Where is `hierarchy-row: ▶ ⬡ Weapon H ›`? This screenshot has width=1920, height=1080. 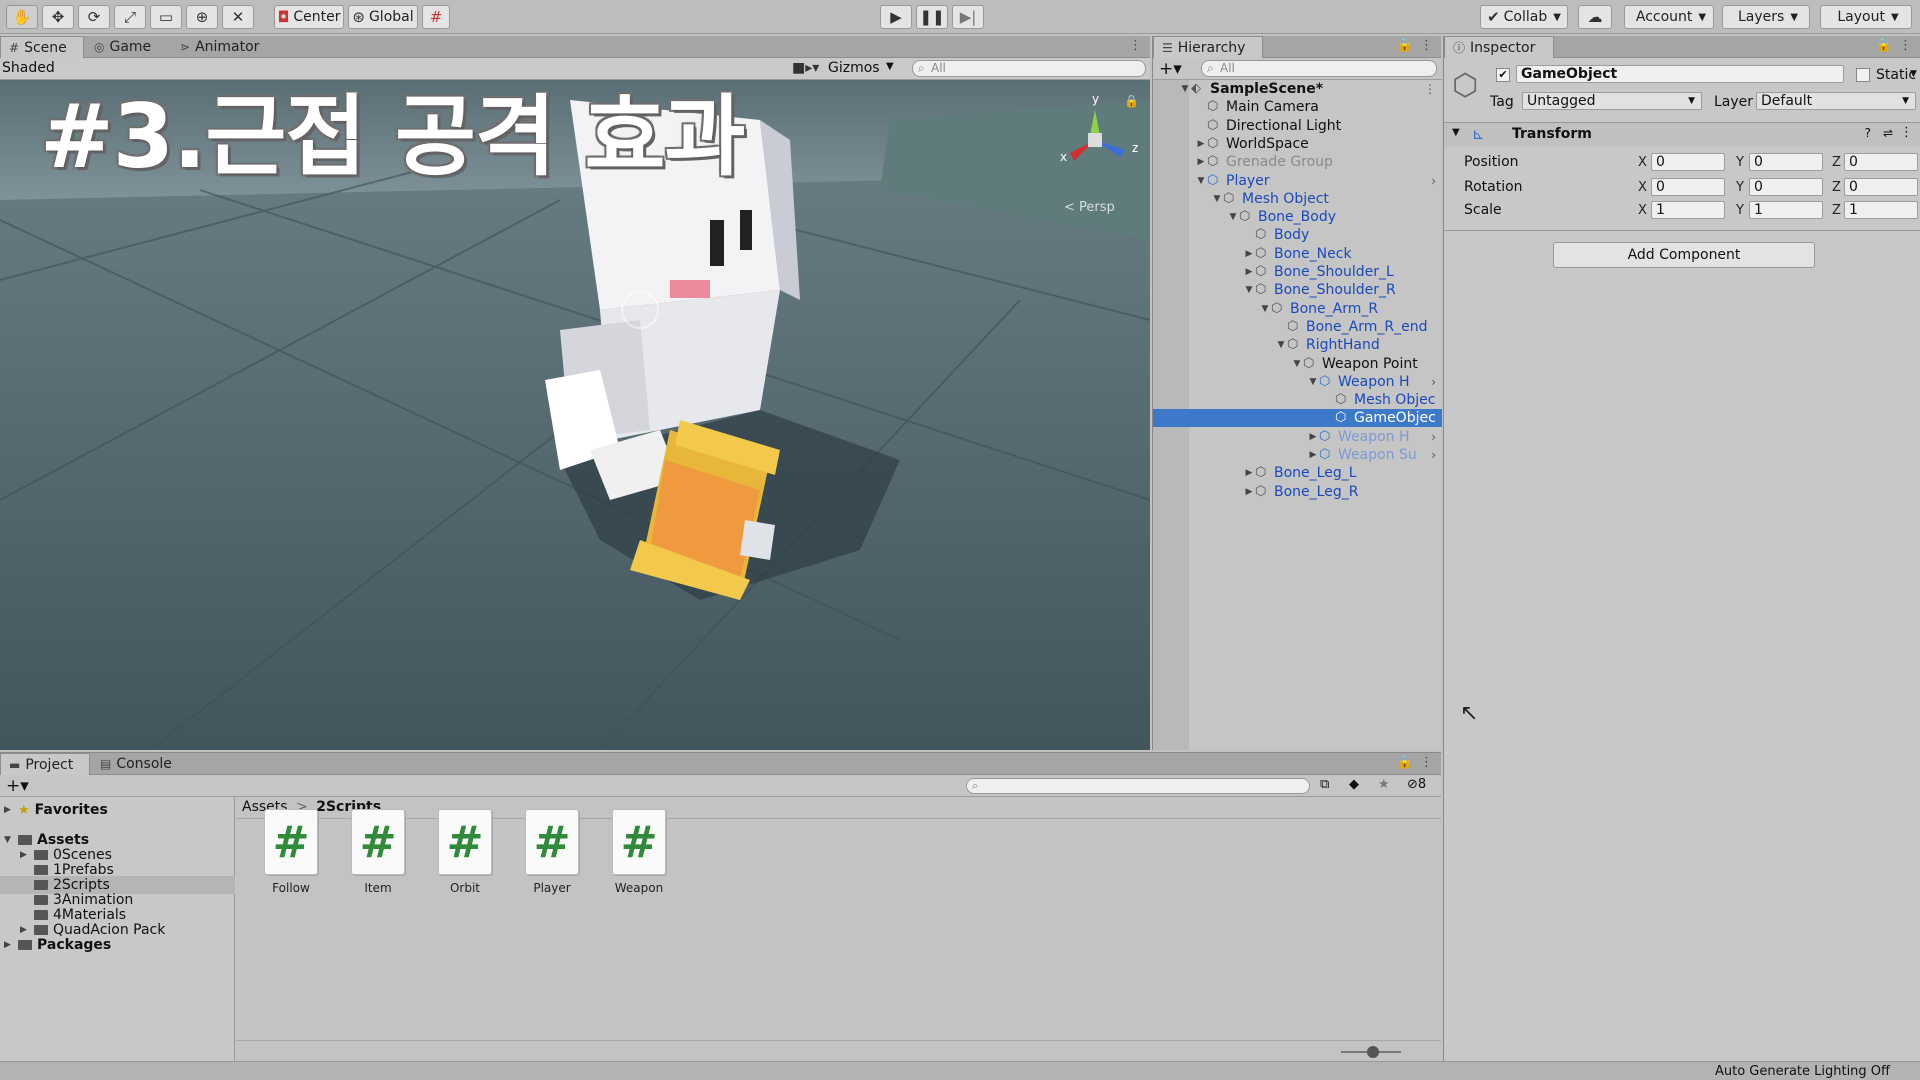
hierarchy-row: ▶ ⬡ Weapon H › is located at coordinates (1297, 437).